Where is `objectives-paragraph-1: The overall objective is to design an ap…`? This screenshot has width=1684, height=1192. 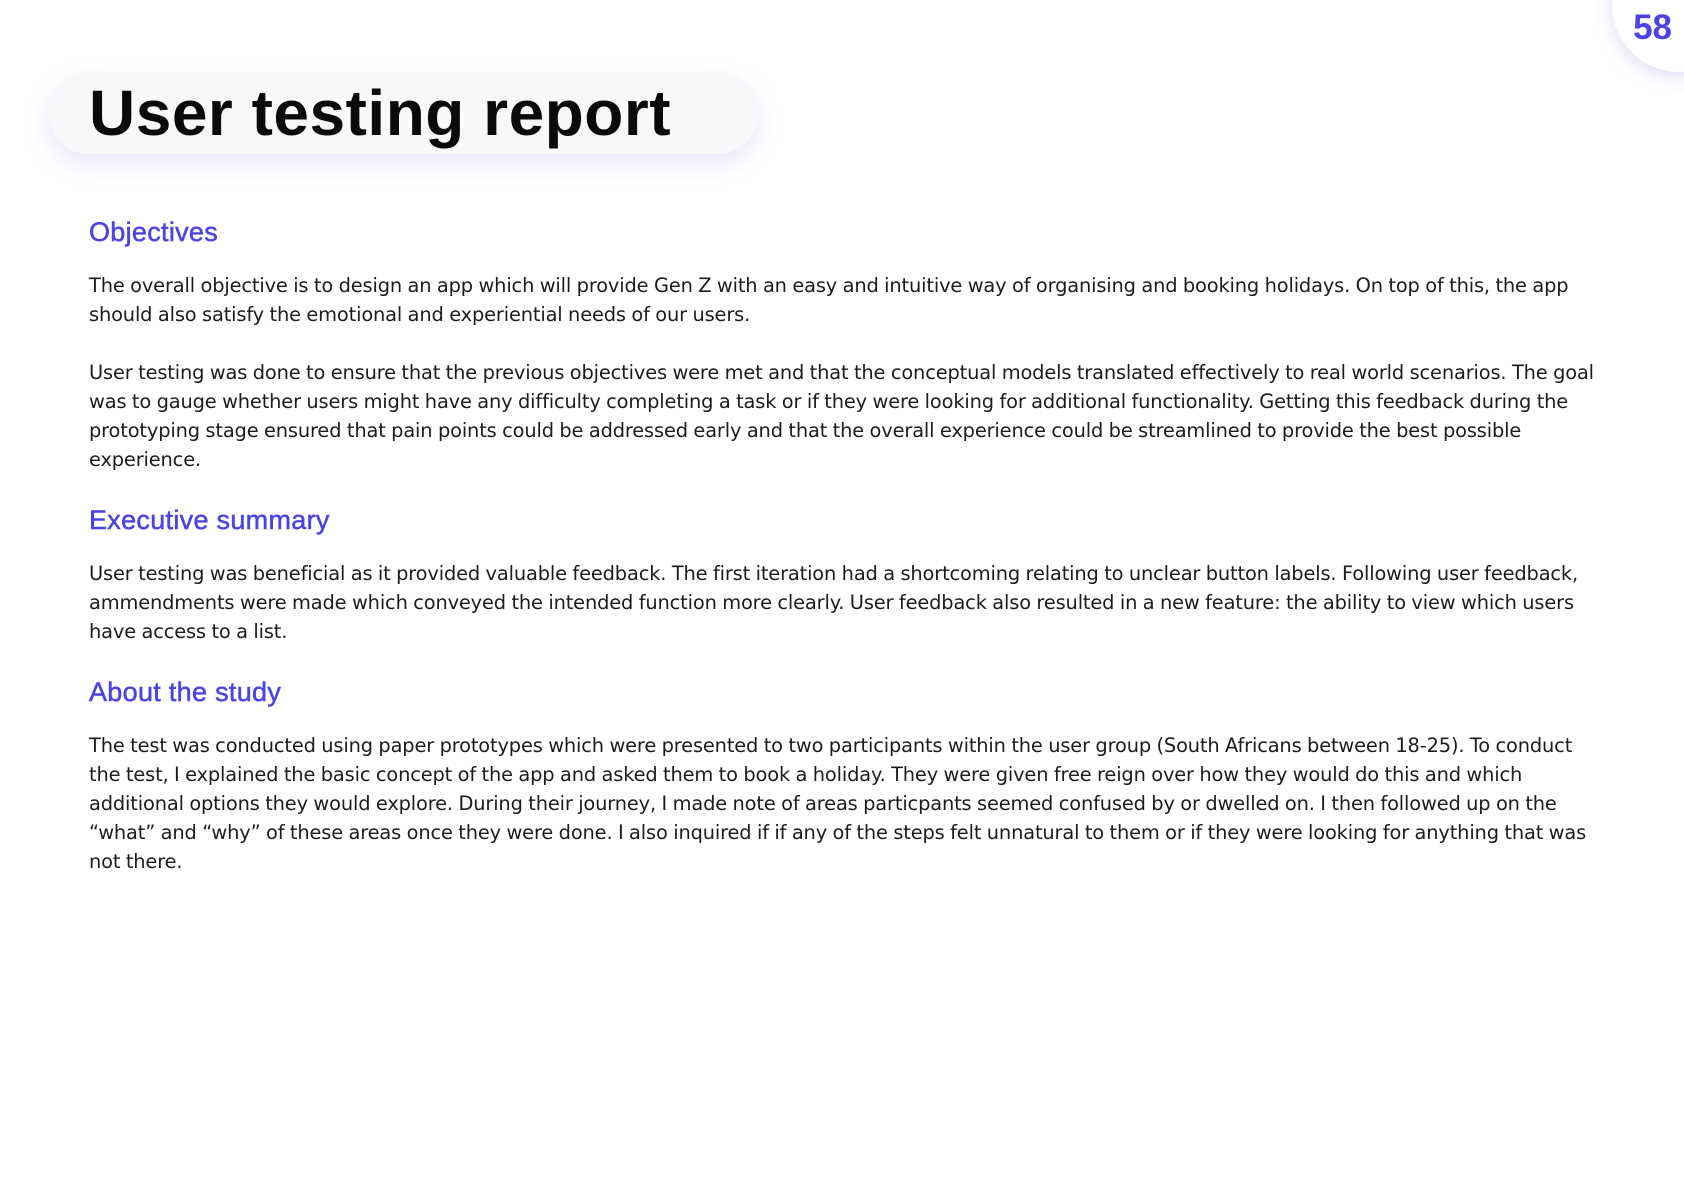 objectives-paragraph-1: The overall objective is to design an ap… is located at coordinates (829, 300).